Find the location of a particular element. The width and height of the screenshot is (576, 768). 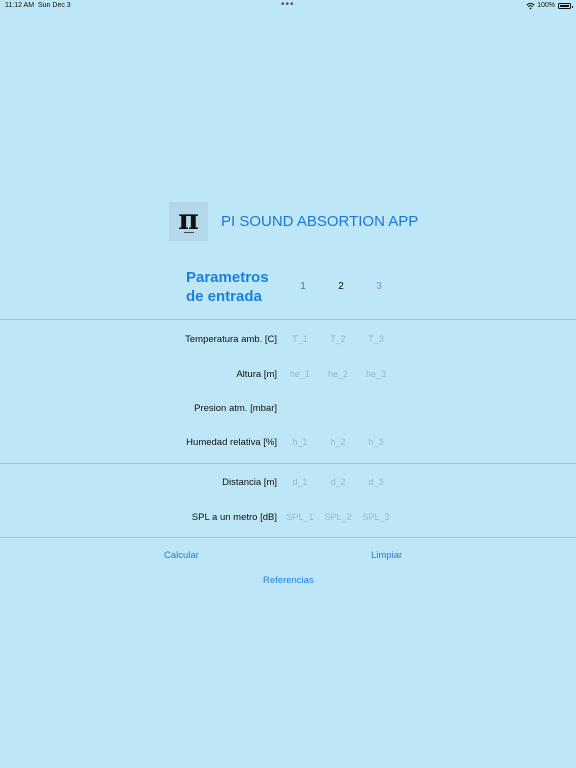

limpiar-button: Limpiar is located at coordinates (386, 555).